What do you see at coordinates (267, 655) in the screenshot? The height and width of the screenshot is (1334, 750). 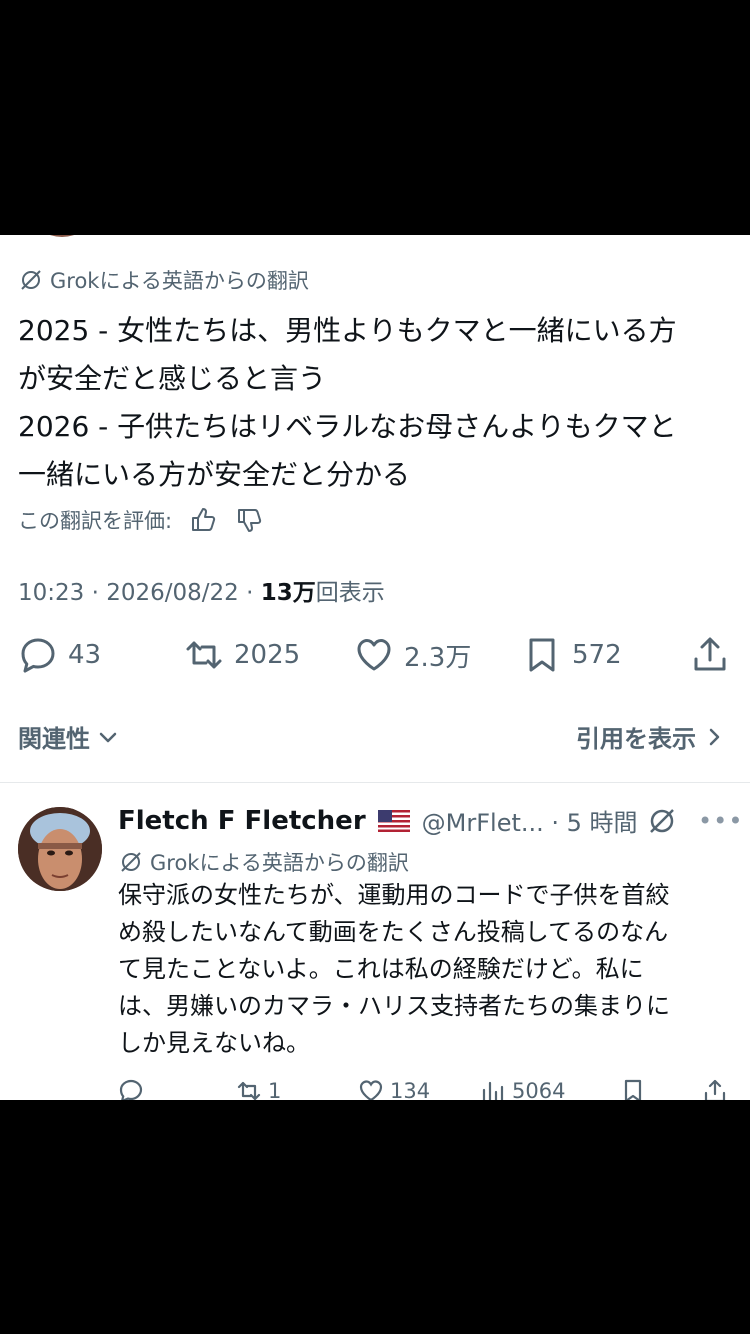 I see `repost-count: 2025` at bounding box center [267, 655].